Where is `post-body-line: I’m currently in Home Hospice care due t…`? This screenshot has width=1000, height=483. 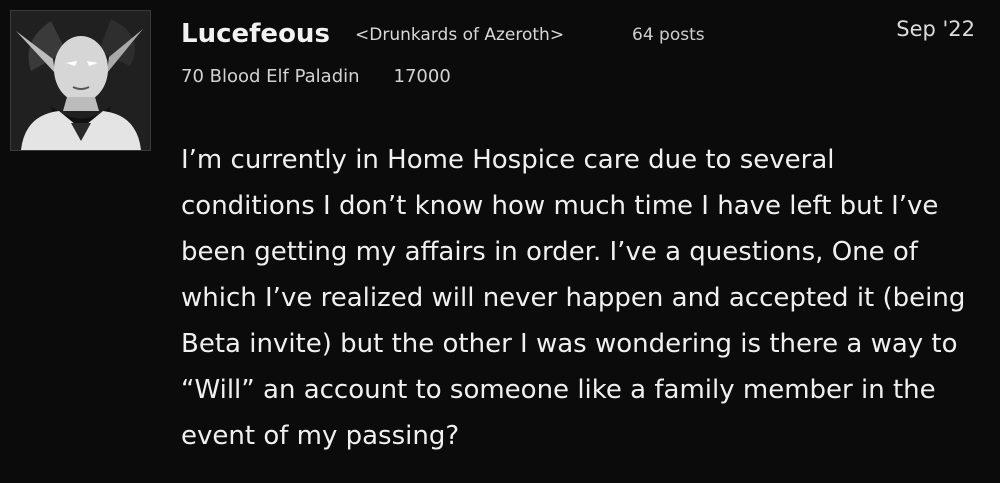 post-body-line: I’m currently in Home Hospice care due t… is located at coordinates (508, 160).